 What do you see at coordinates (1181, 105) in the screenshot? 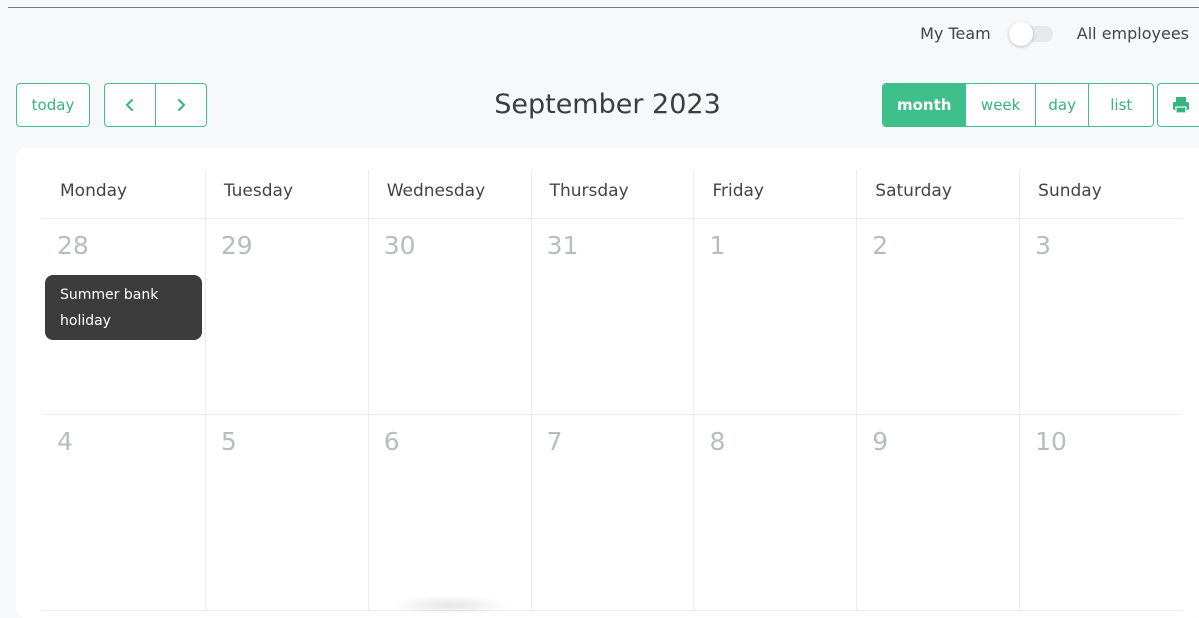
I see `printer-icon` at bounding box center [1181, 105].